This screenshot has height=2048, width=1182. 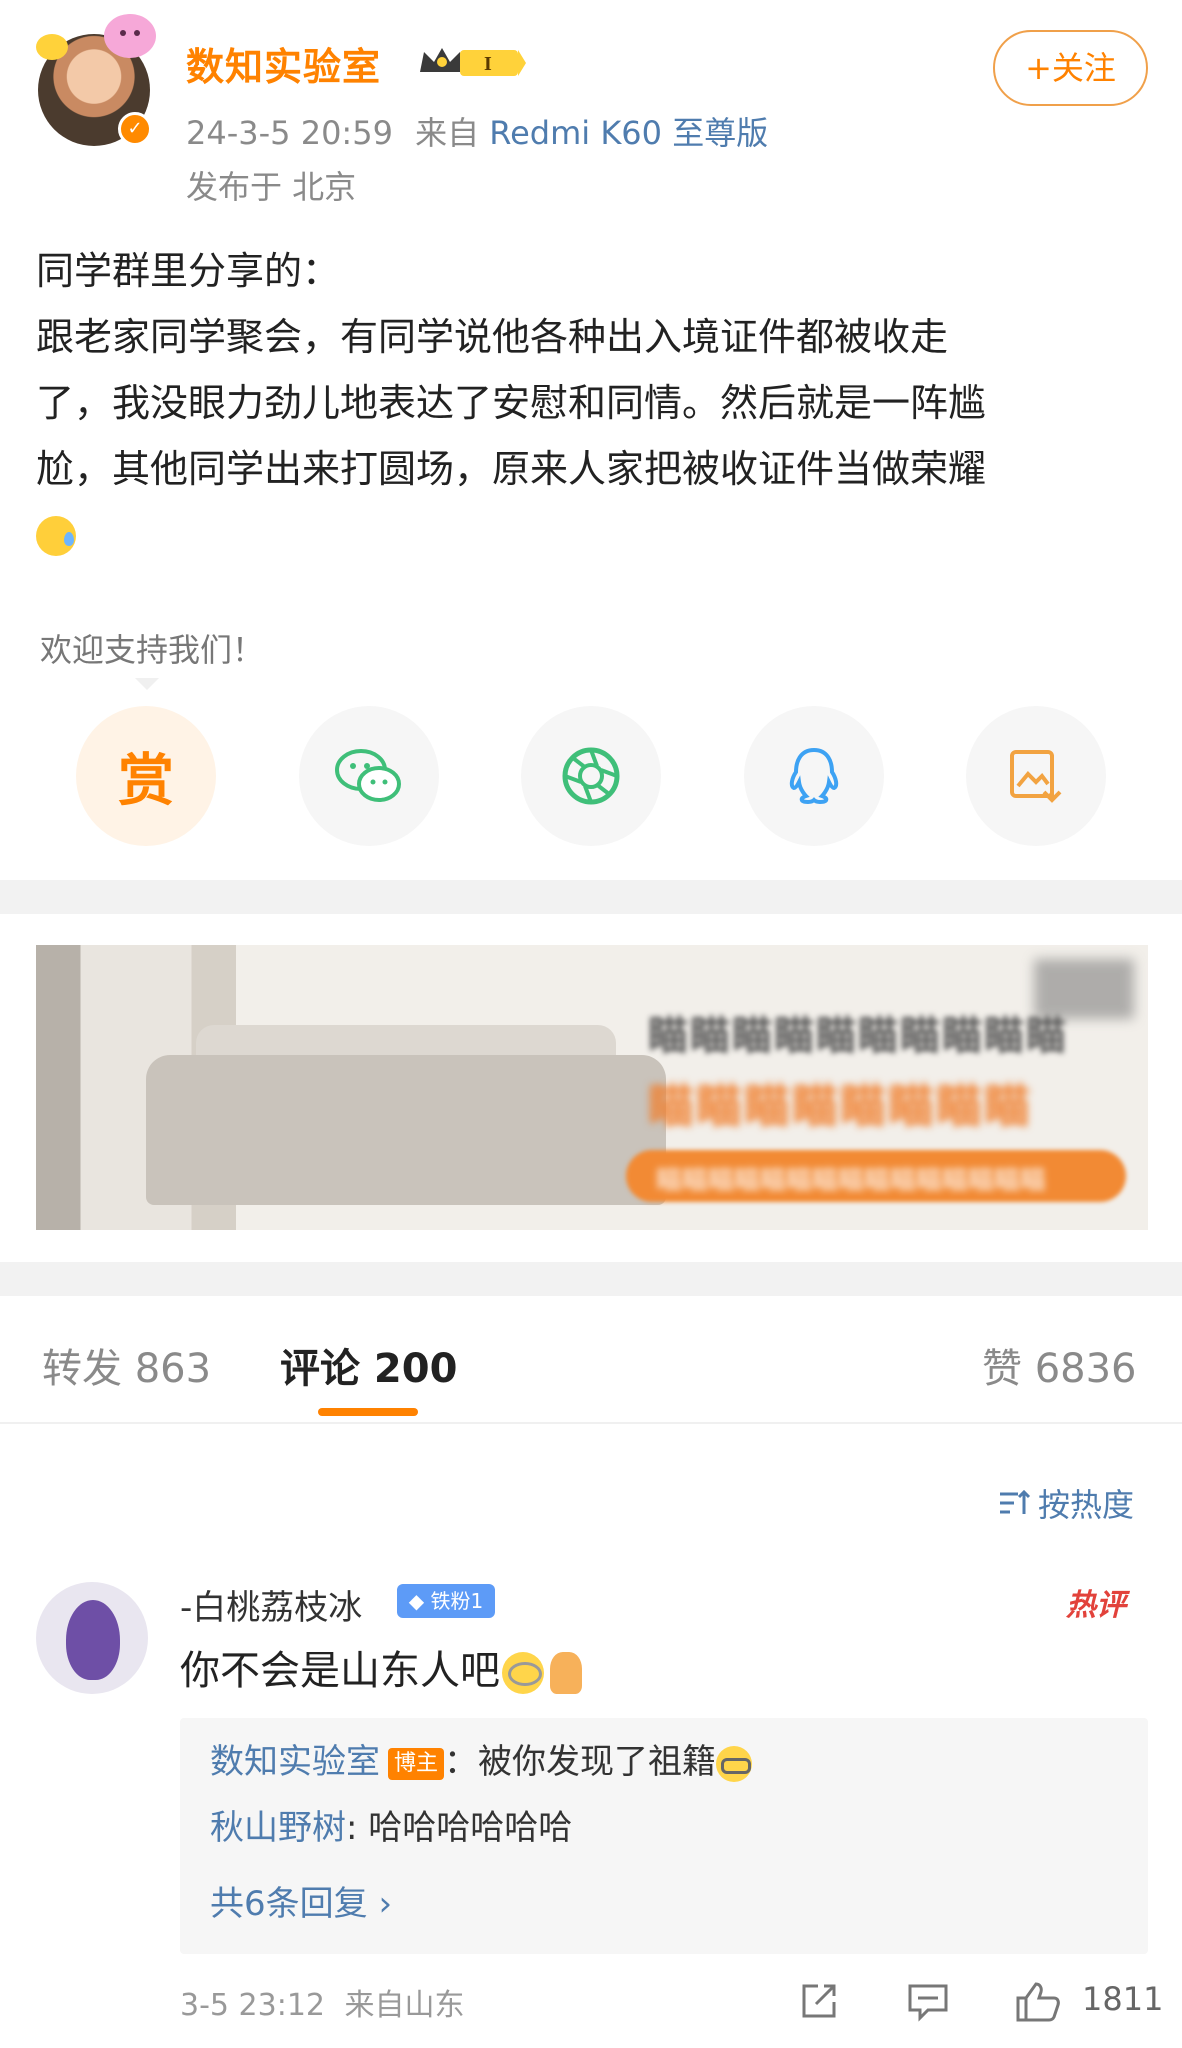 I want to click on reward-icon: 赏, so click(x=146, y=781).